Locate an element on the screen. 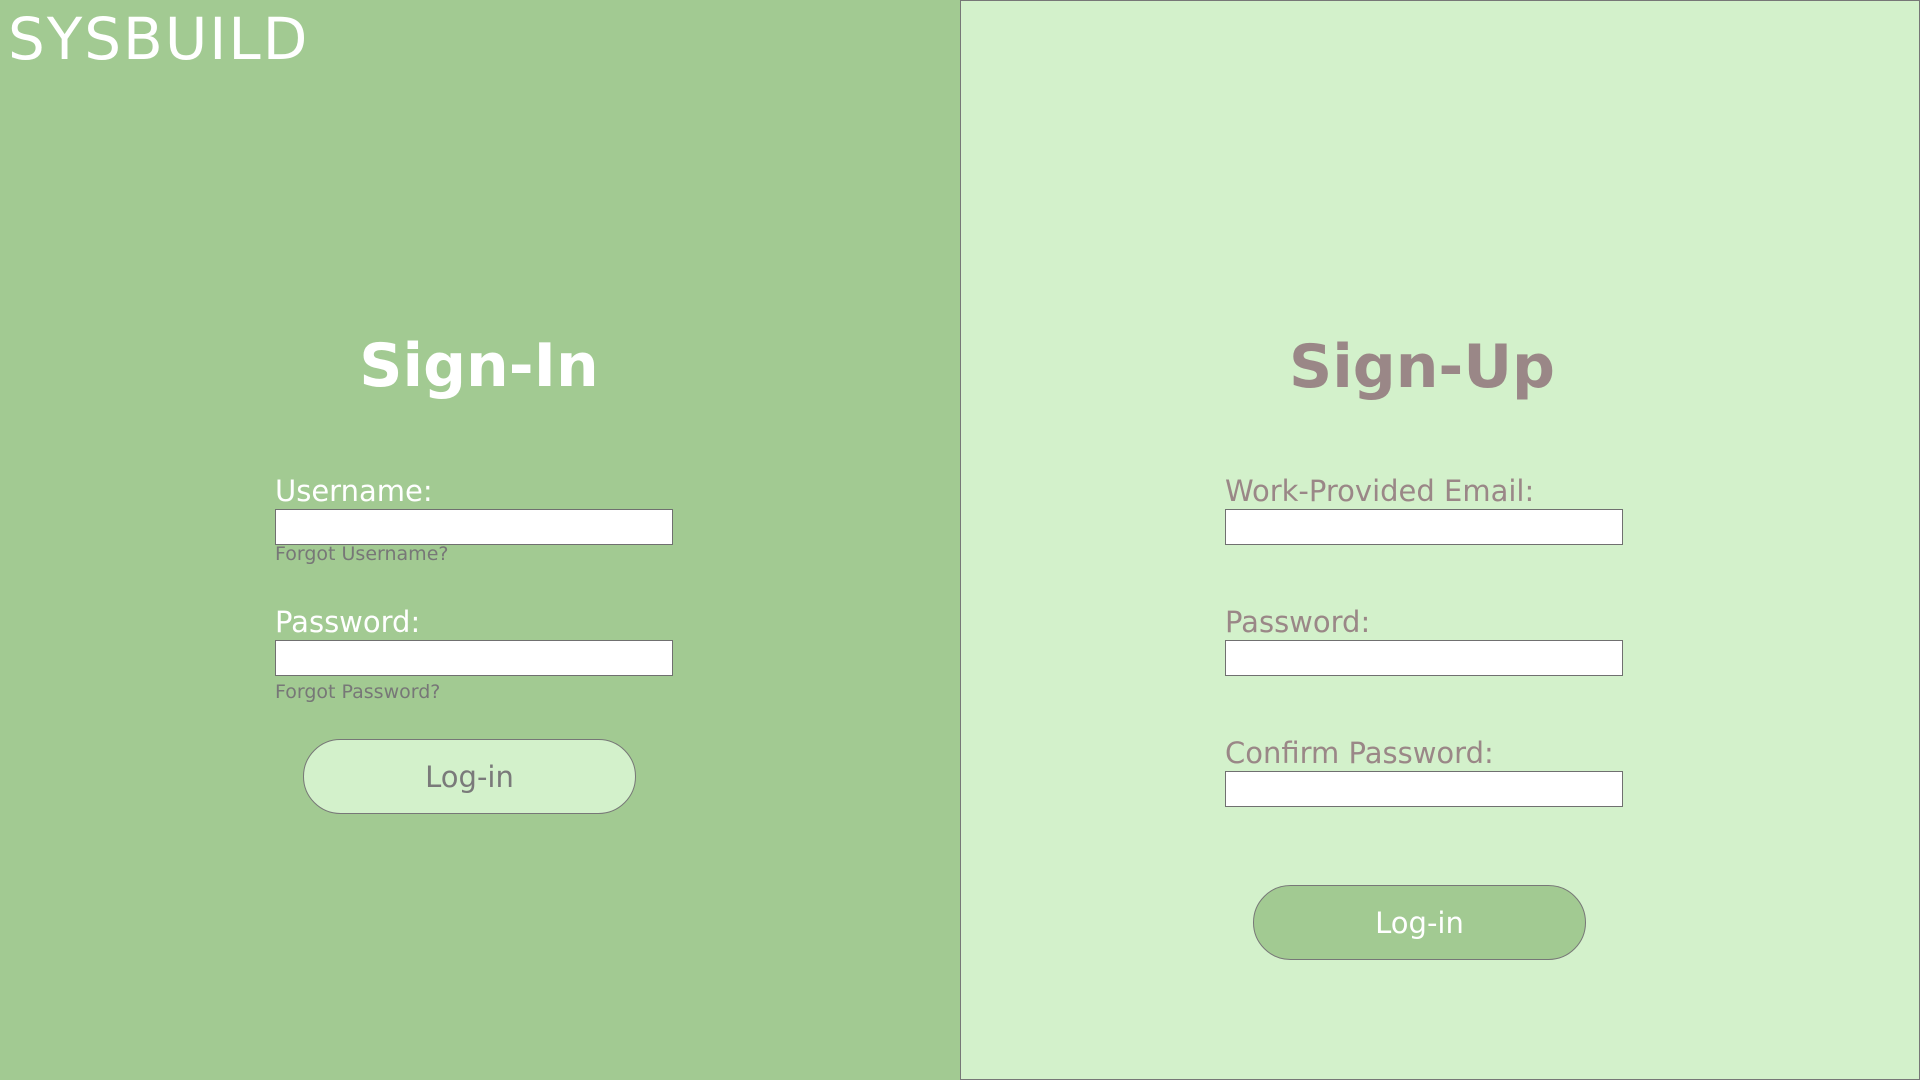  brand-logo: SYSBUILD is located at coordinates (159, 39).